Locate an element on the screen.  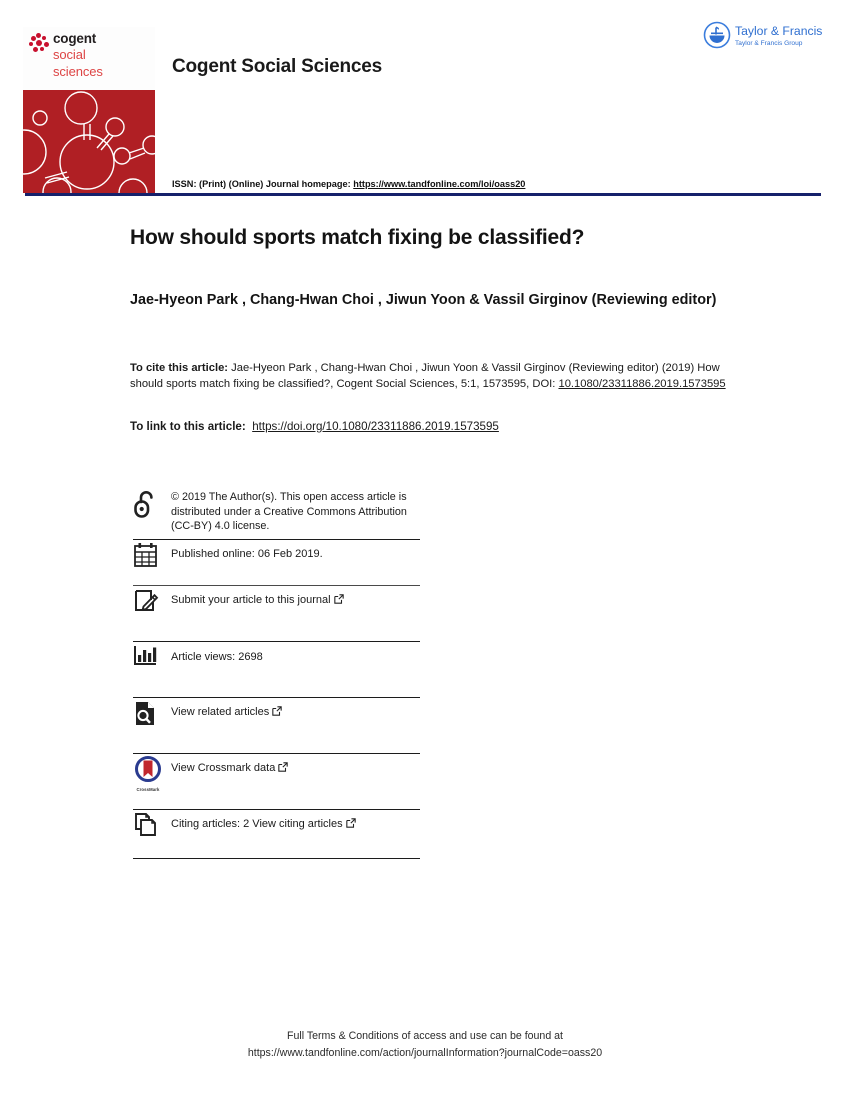
document-search-icon is located at coordinates (152, 713).